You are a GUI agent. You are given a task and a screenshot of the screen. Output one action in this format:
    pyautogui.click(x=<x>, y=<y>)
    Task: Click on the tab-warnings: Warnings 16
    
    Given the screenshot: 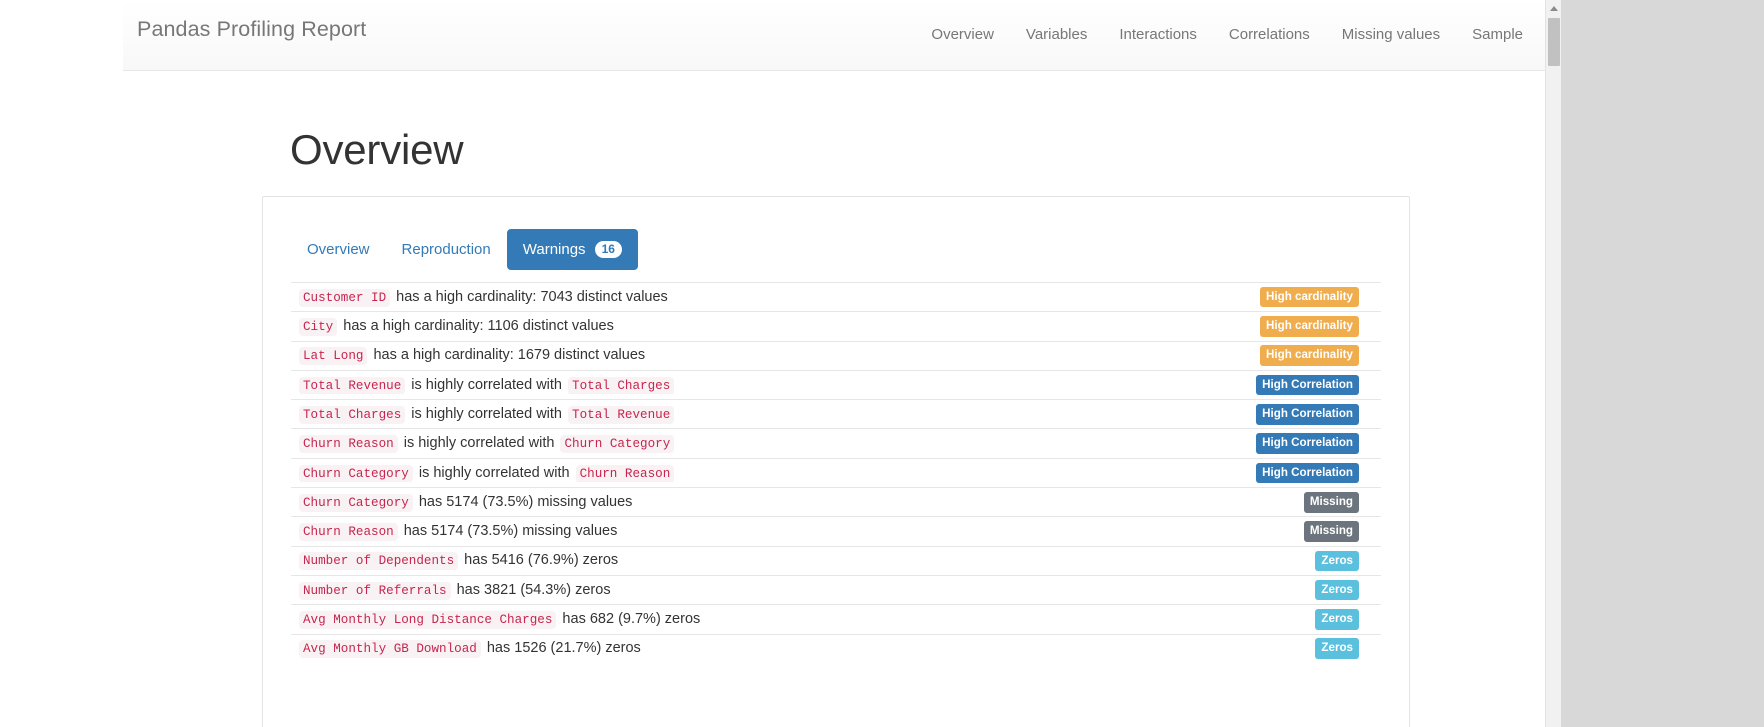 What is the action you would take?
    pyautogui.click(x=572, y=250)
    